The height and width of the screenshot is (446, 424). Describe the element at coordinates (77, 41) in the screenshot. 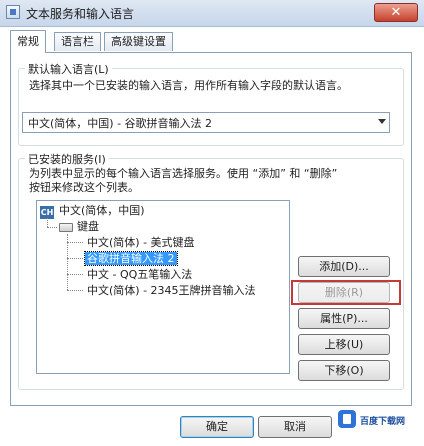

I see `tab-language-bar: 语言栏` at that location.